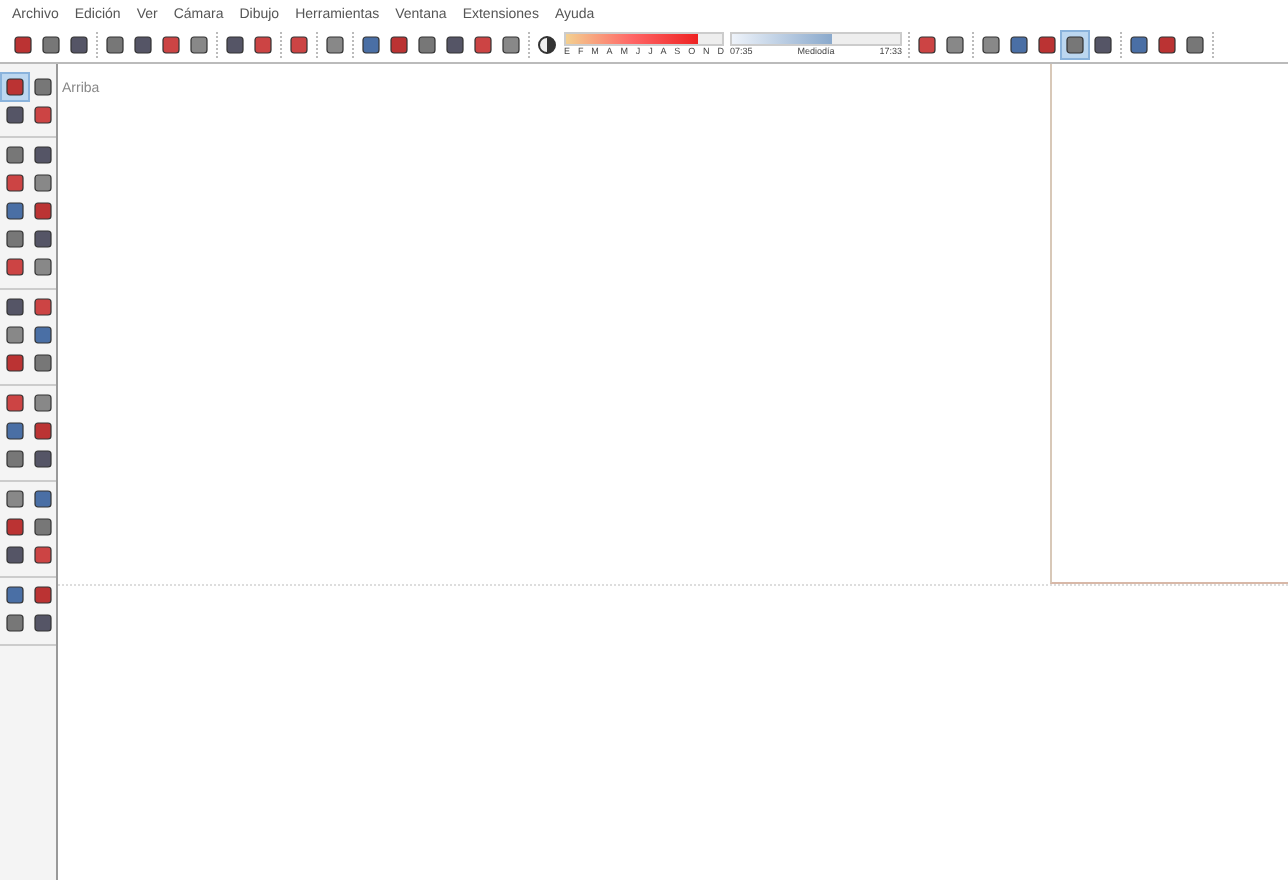 The height and width of the screenshot is (880, 1288). I want to click on time-slider, so click(816, 39).